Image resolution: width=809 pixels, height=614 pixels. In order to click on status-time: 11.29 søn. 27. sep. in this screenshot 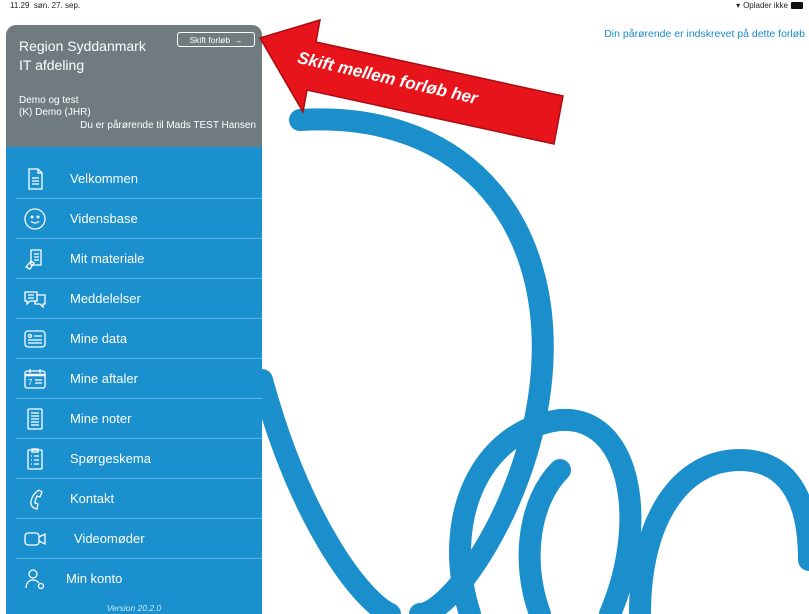, I will do `click(45, 5)`.